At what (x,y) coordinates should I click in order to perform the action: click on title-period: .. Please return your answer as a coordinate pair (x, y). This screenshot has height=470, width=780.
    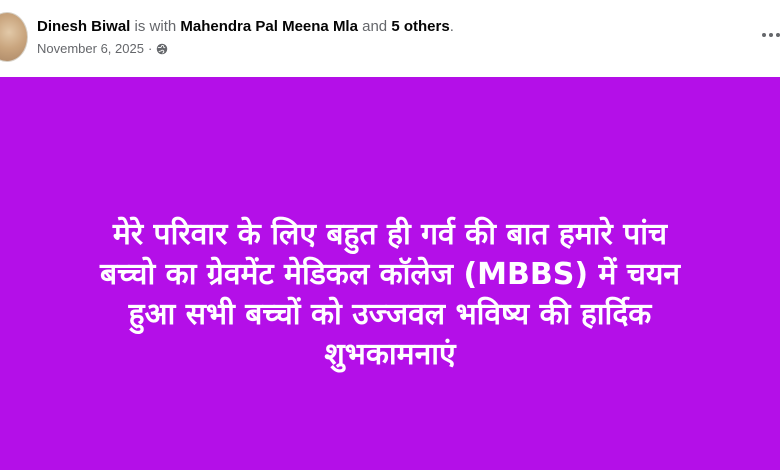
    Looking at the image, I should click on (451, 26).